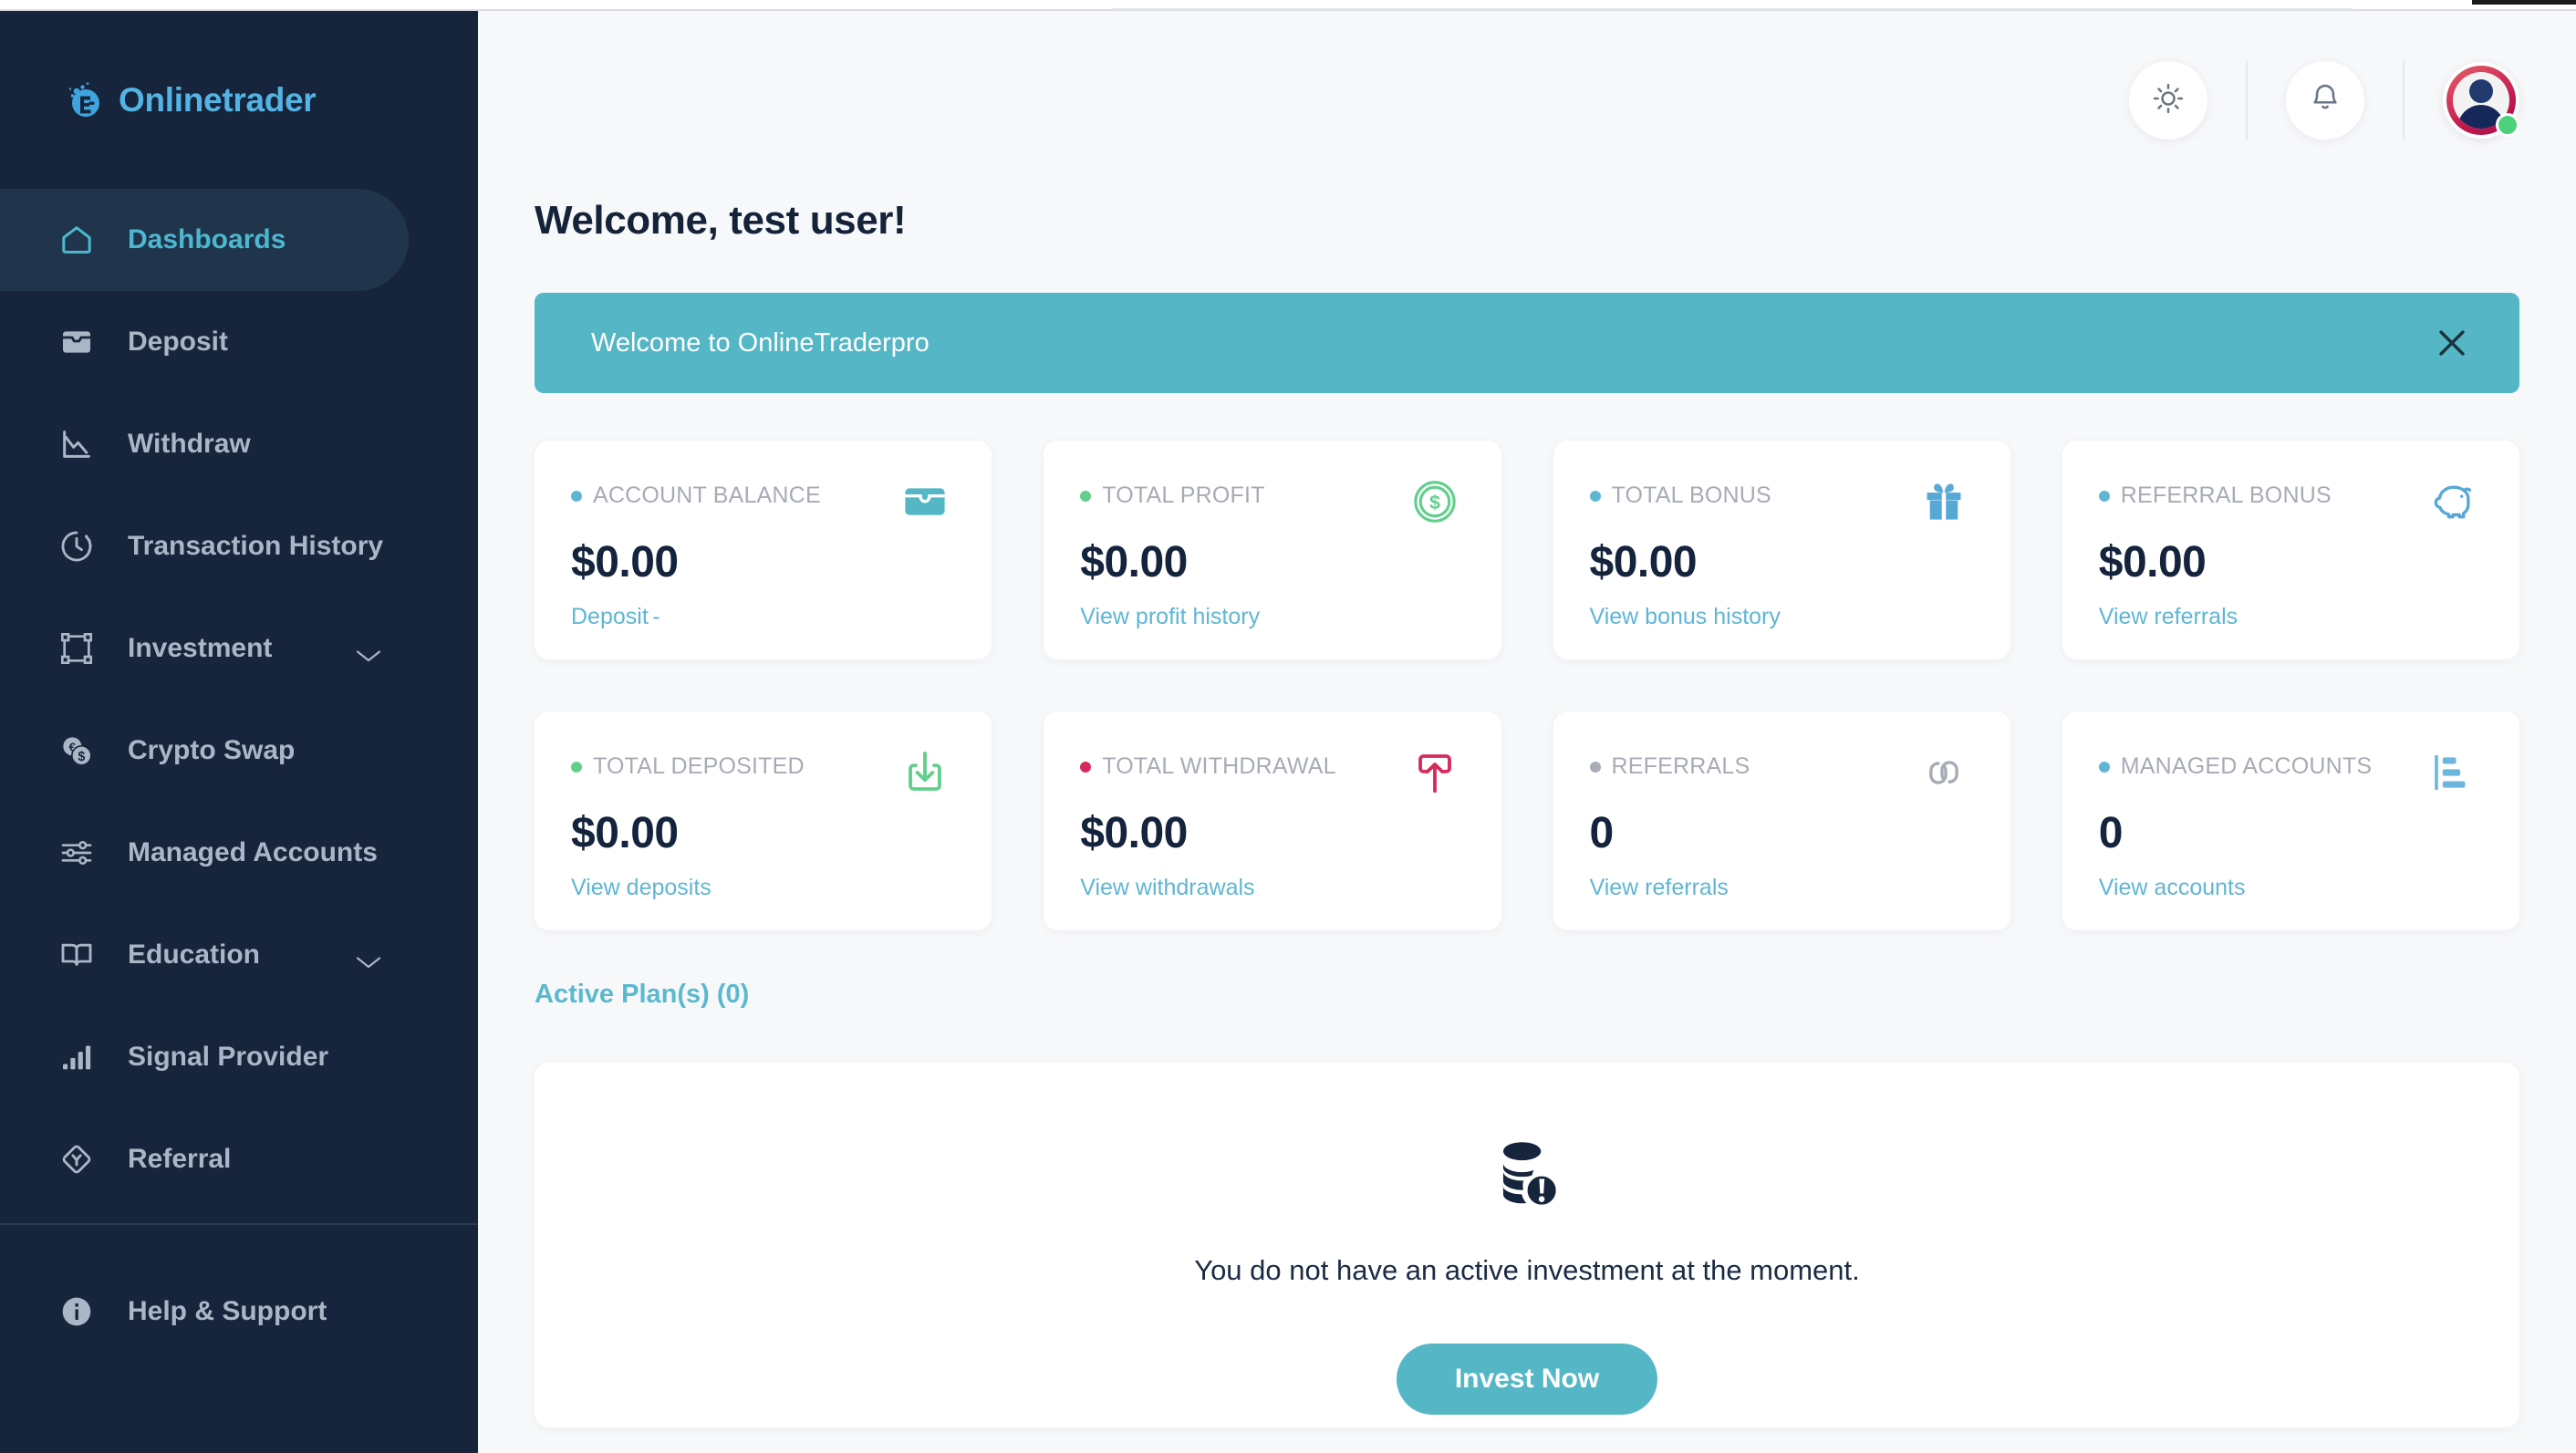  What do you see at coordinates (2452, 501) in the screenshot?
I see `piggy-bank-icon` at bounding box center [2452, 501].